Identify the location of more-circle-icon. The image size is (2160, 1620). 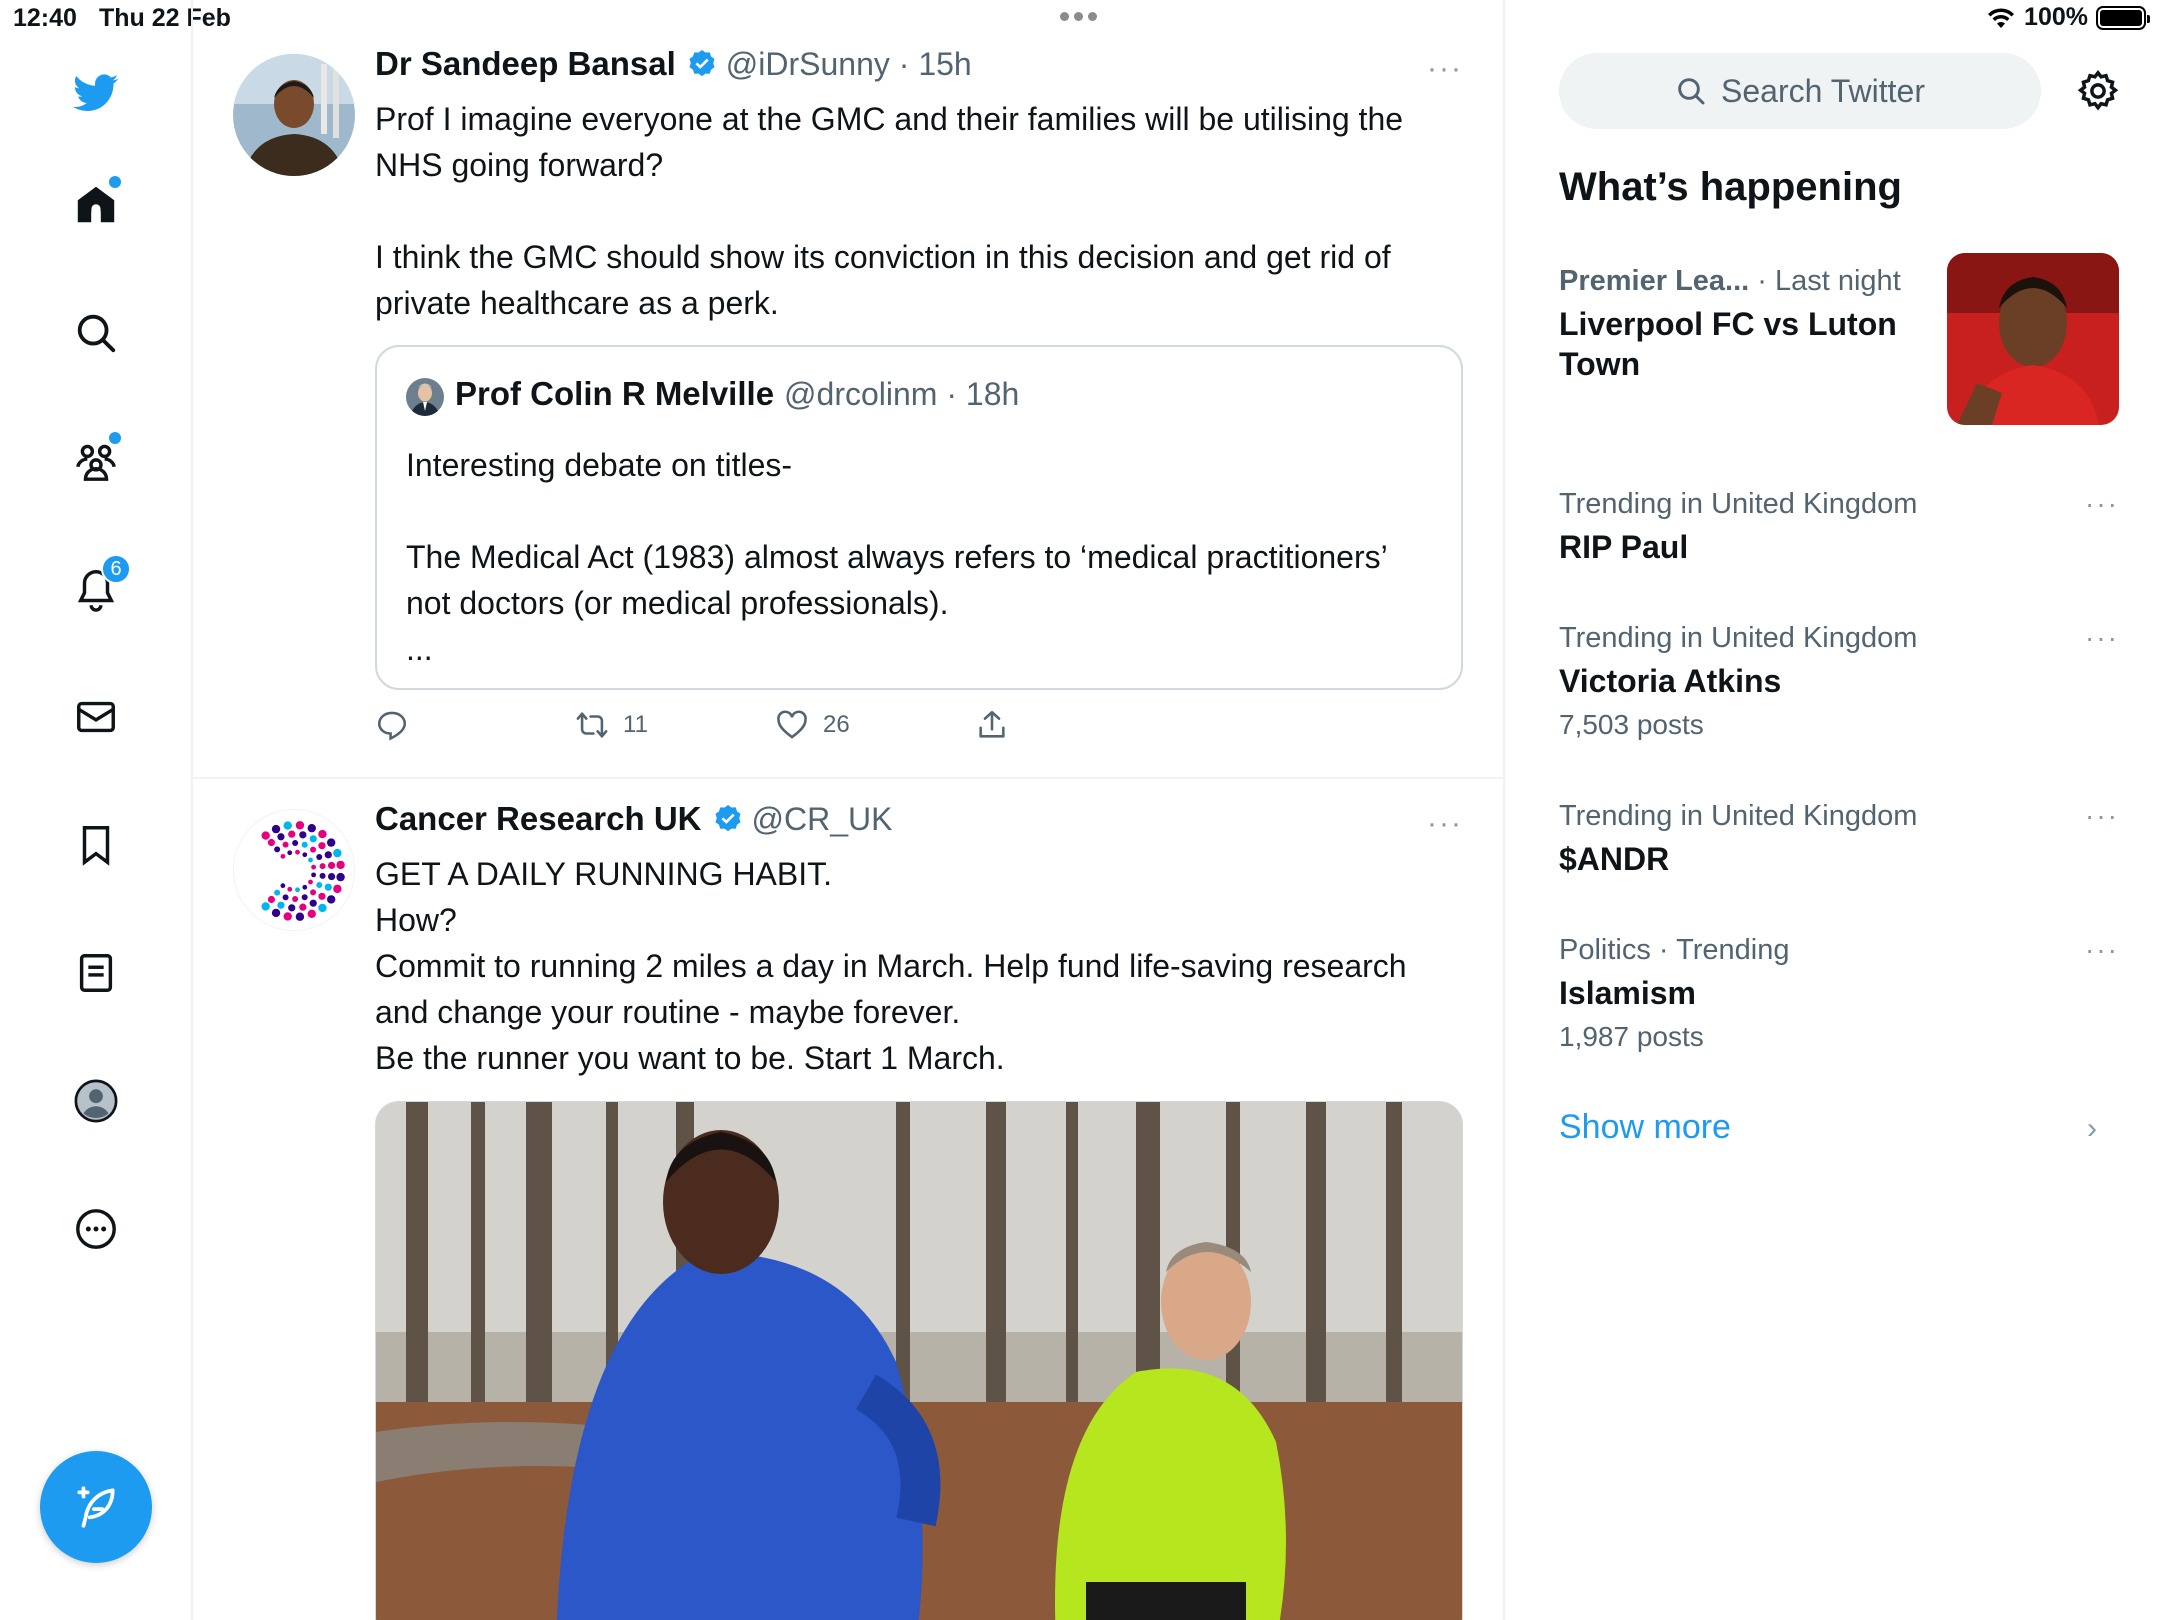
(96, 1229).